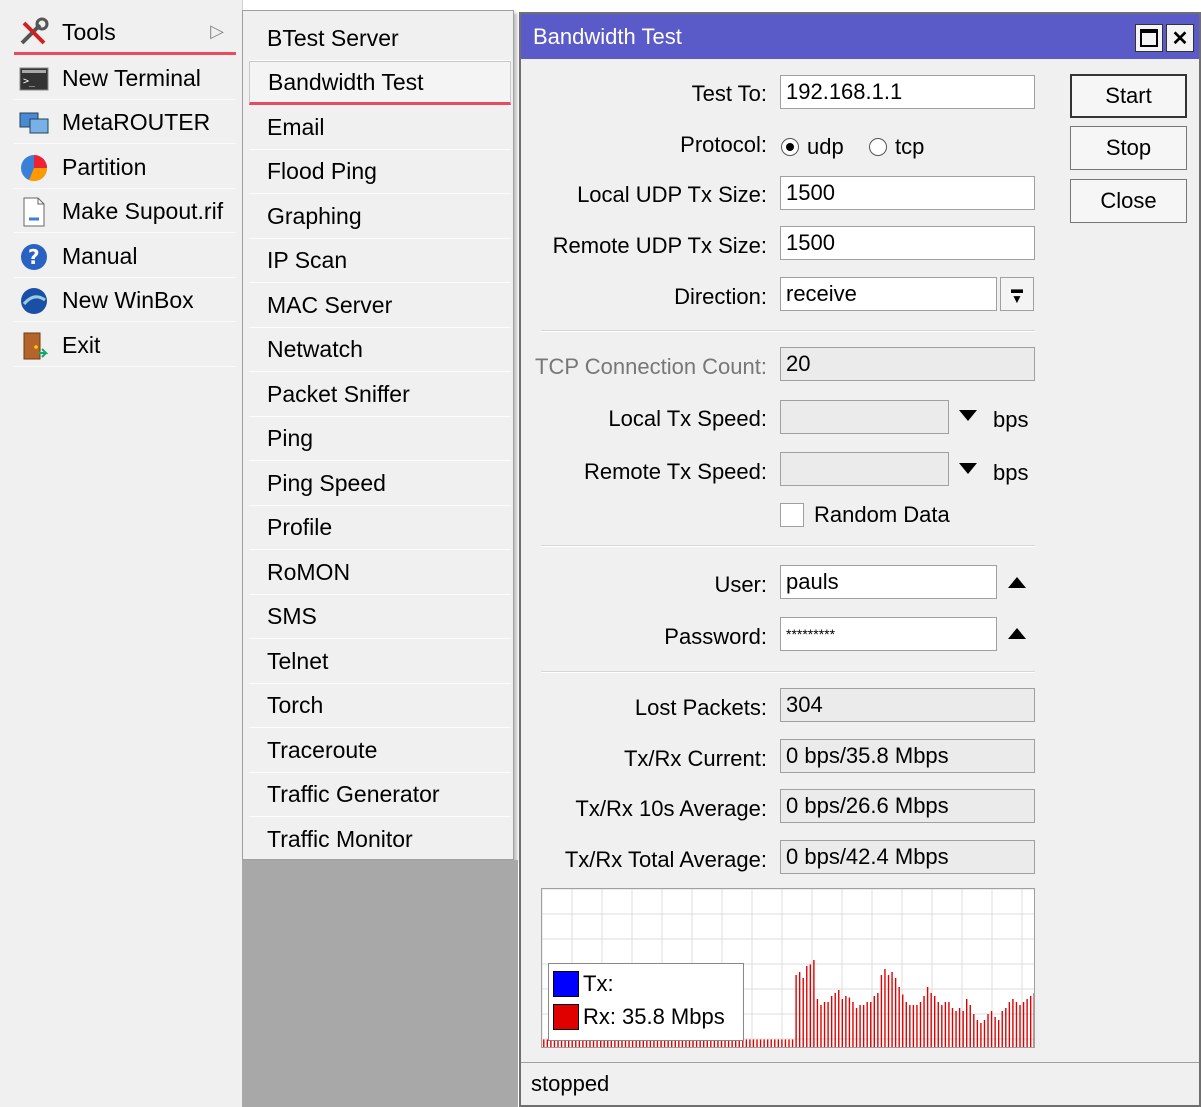  I want to click on remote-tx-speed-input, so click(864, 469).